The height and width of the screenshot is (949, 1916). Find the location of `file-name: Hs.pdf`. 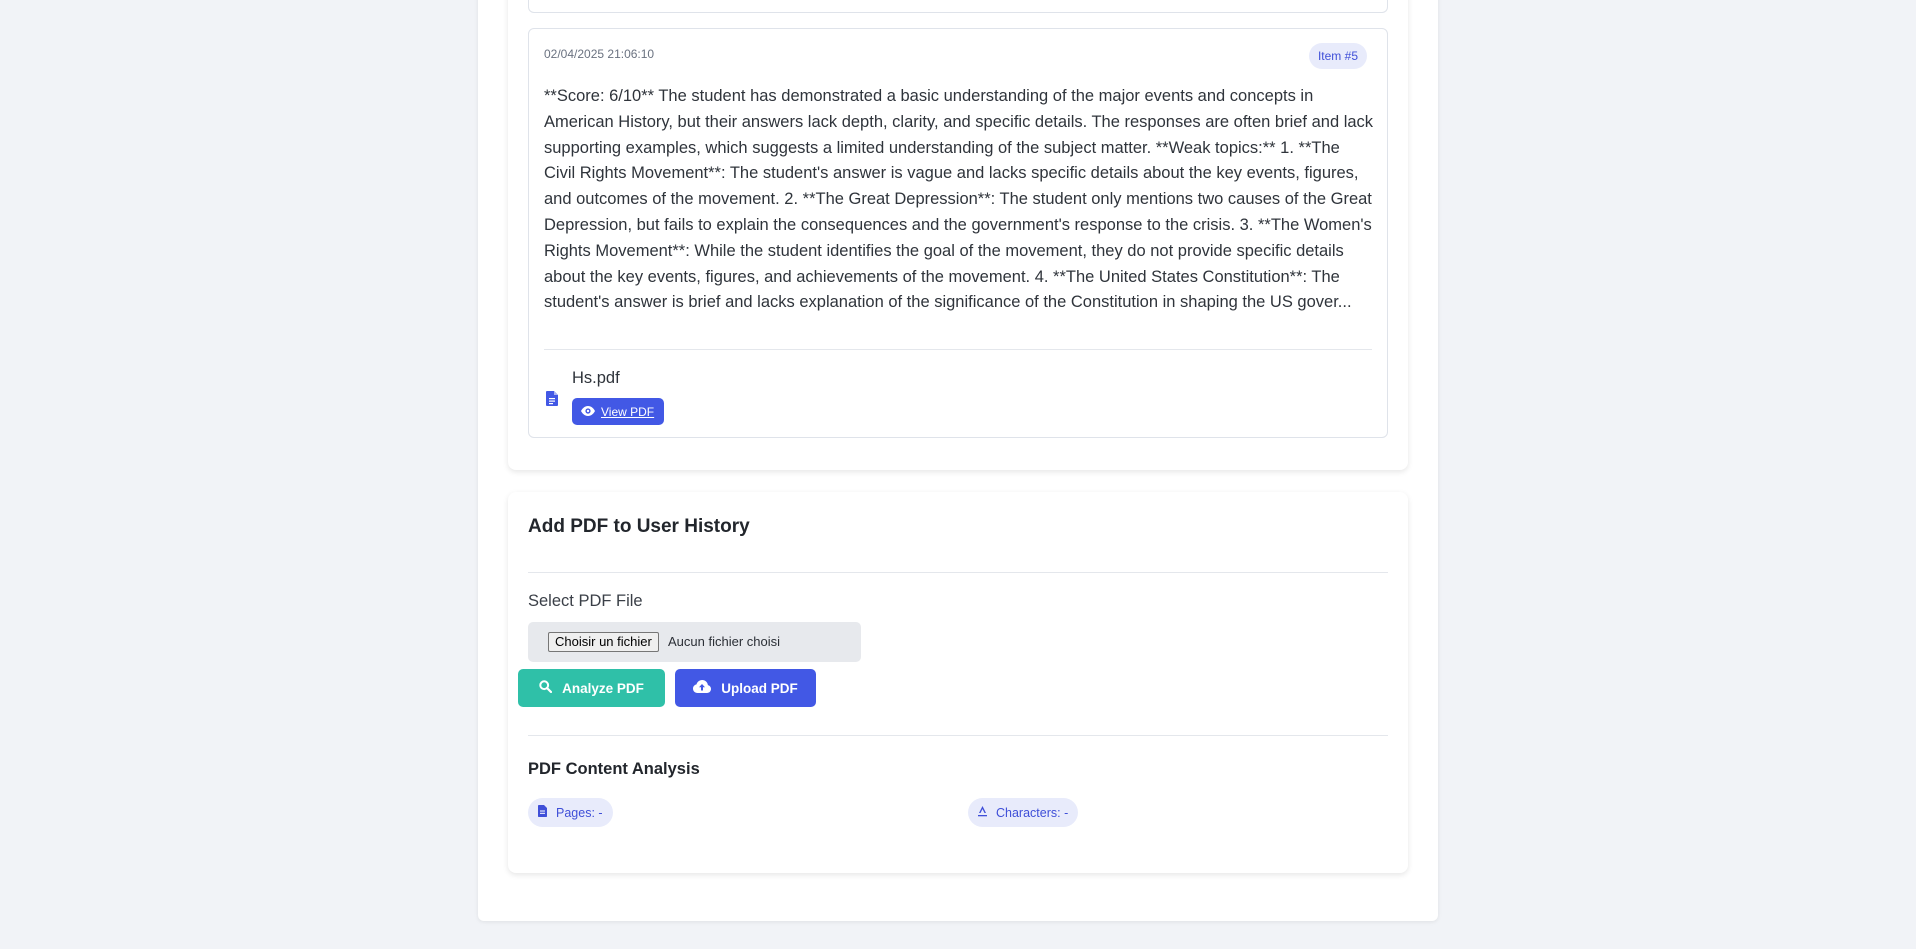

file-name: Hs.pdf is located at coordinates (596, 378).